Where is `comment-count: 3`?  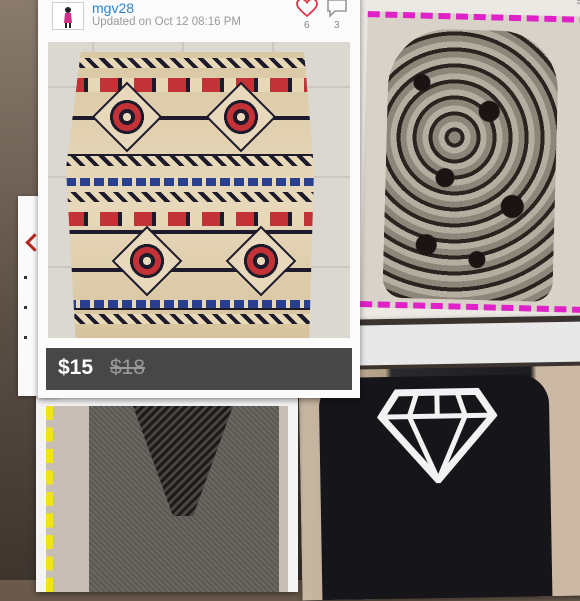 comment-count: 3 is located at coordinates (337, 25).